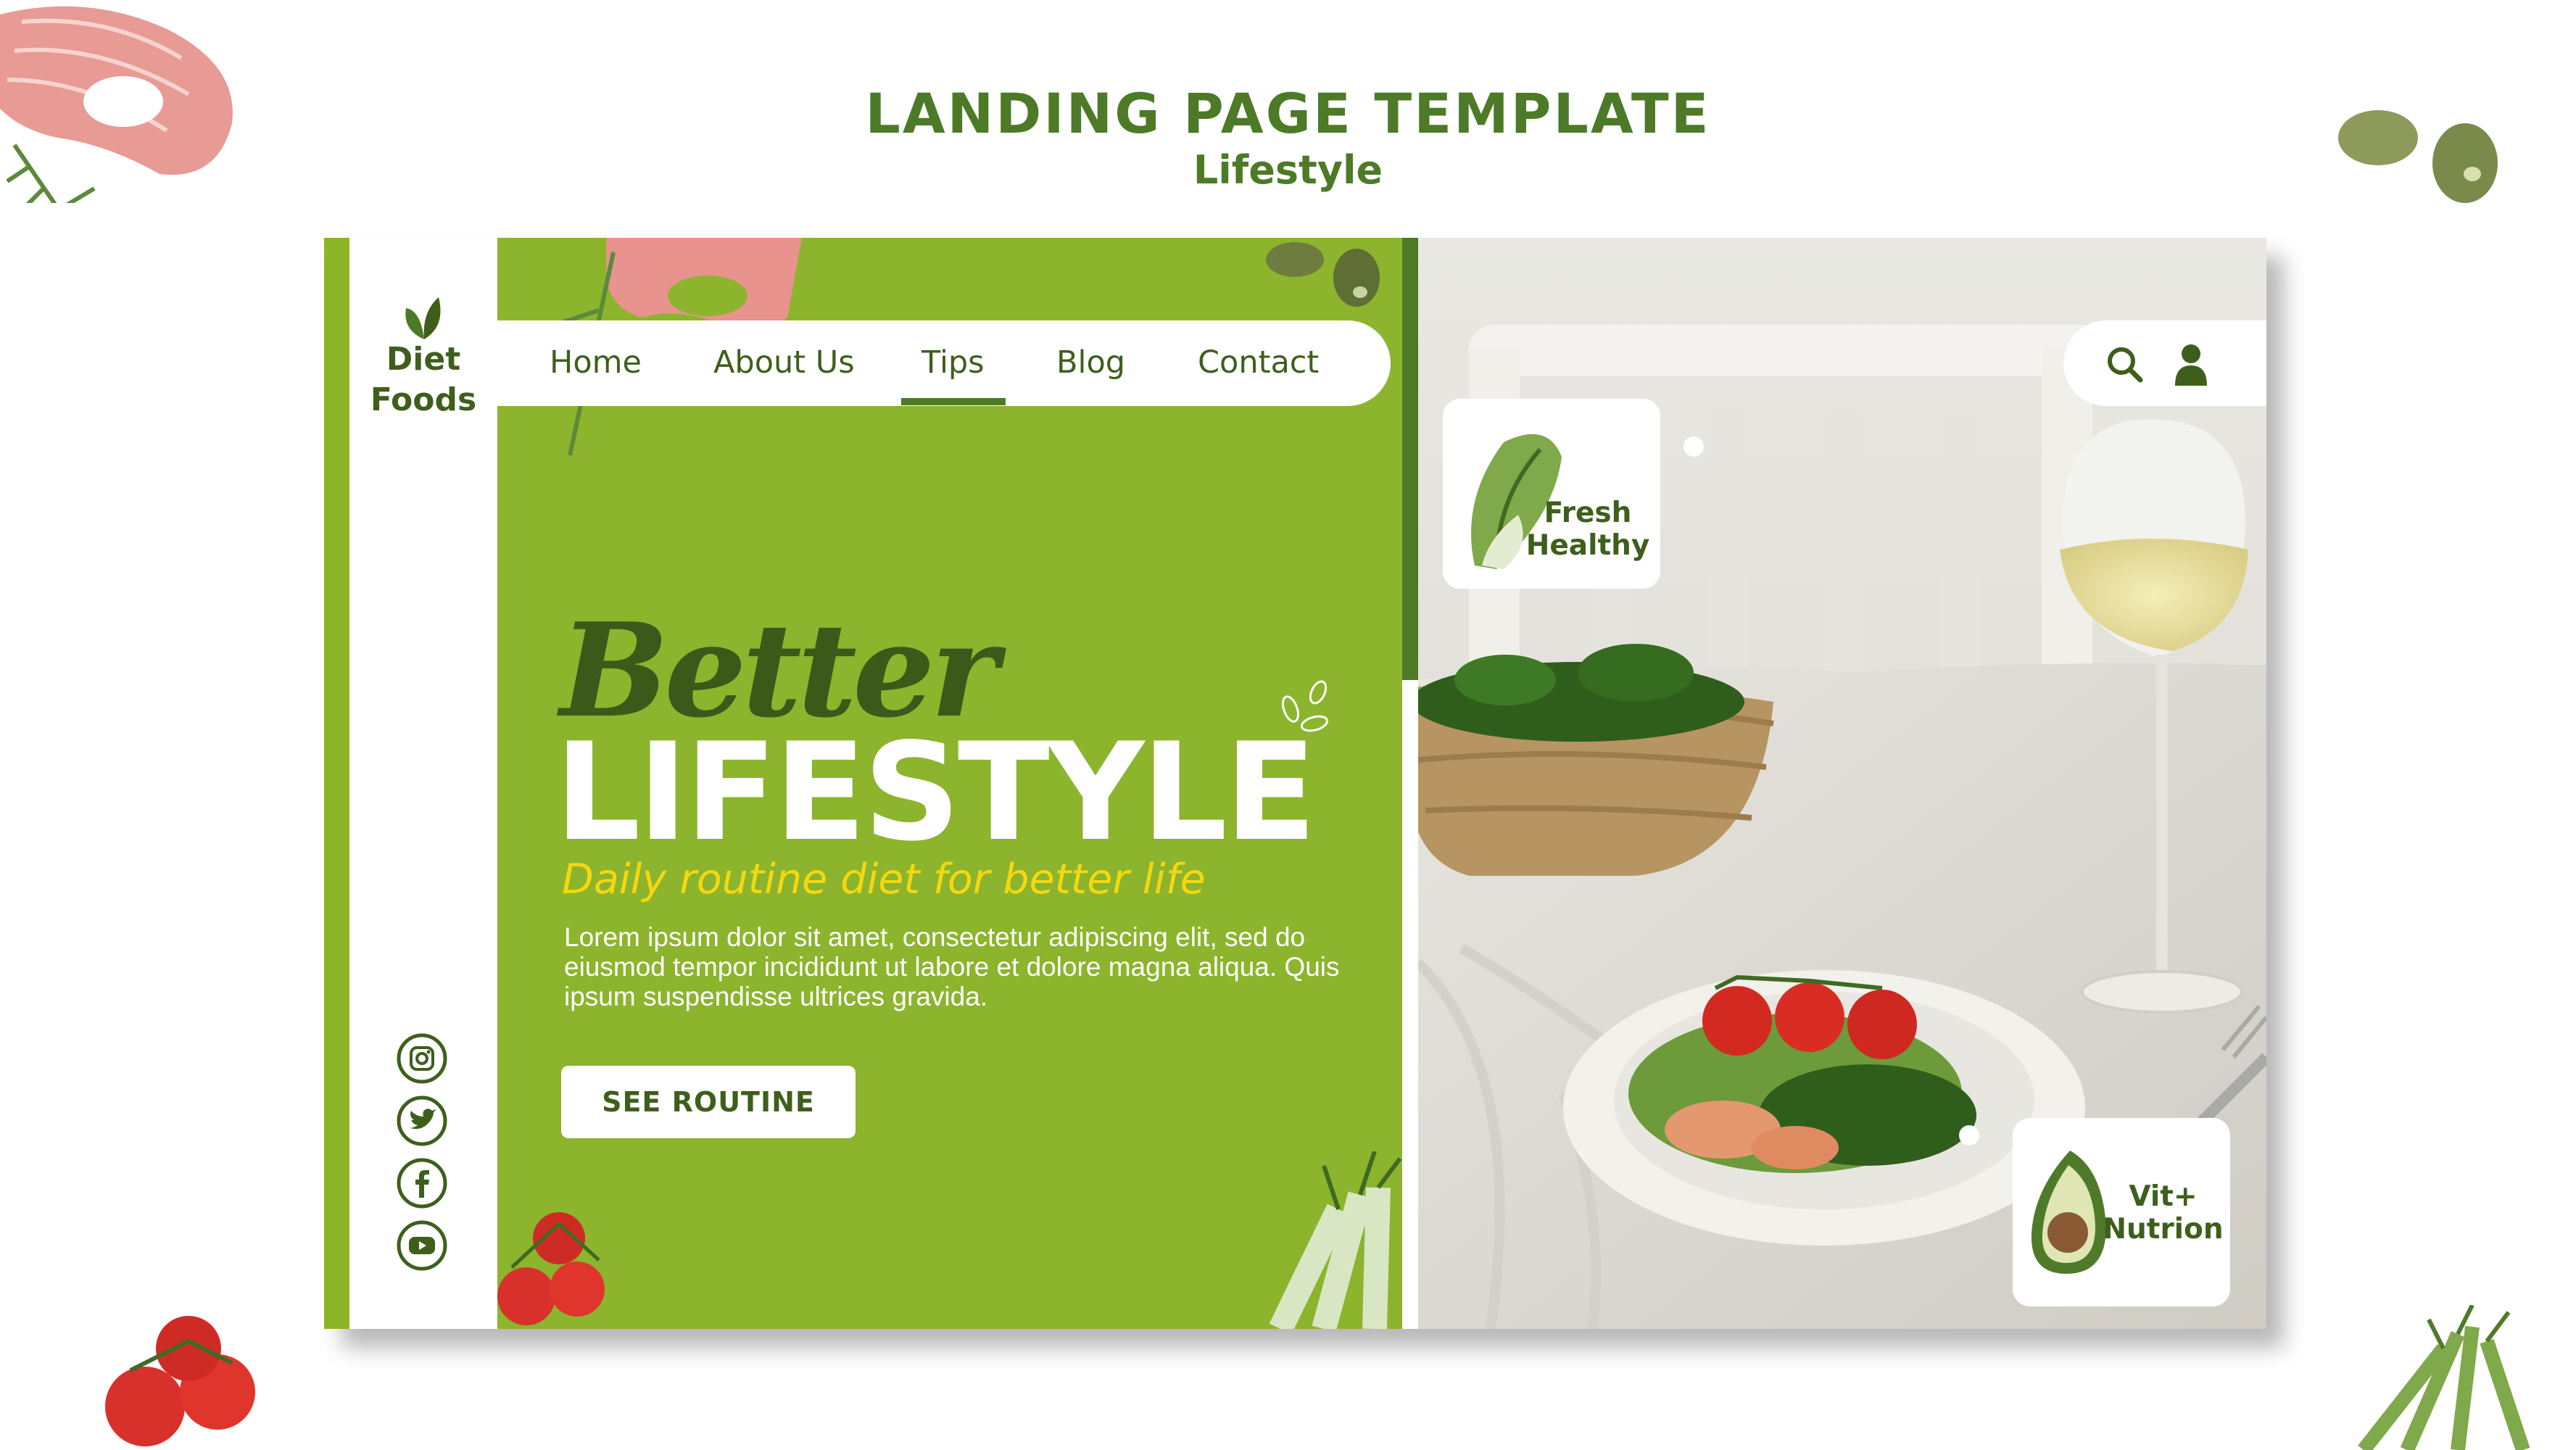 The height and width of the screenshot is (1450, 2576). What do you see at coordinates (2191, 364) in the screenshot?
I see `user-icon` at bounding box center [2191, 364].